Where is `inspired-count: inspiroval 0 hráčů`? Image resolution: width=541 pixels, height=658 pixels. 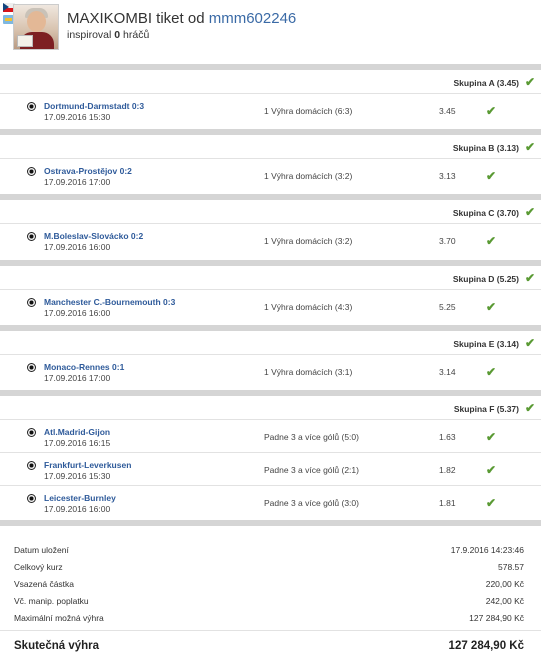 inspired-count: inspiroval 0 hráčů is located at coordinates (108, 35).